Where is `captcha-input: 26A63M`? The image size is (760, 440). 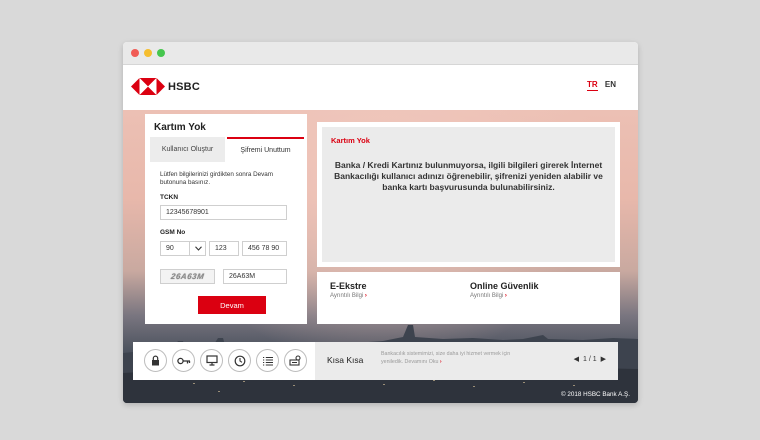
captcha-input: 26A63M is located at coordinates (255, 276).